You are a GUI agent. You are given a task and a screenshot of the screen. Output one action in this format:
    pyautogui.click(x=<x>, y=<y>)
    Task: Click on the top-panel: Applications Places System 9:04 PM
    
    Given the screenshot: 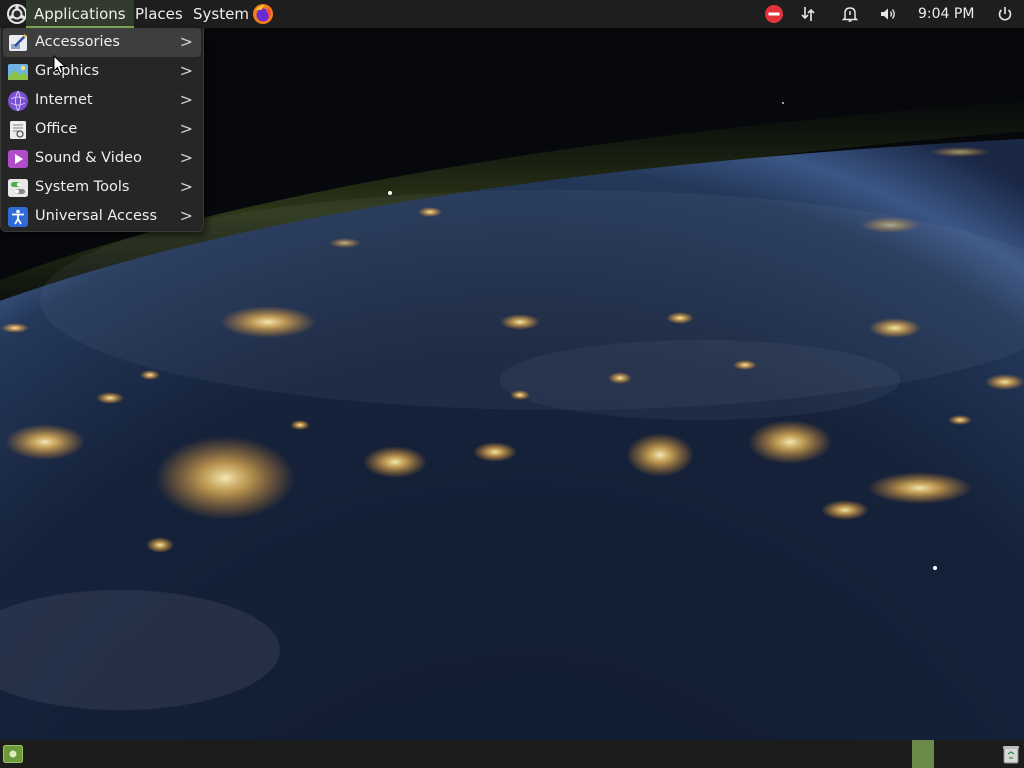 What is the action you would take?
    pyautogui.click(x=512, y=14)
    